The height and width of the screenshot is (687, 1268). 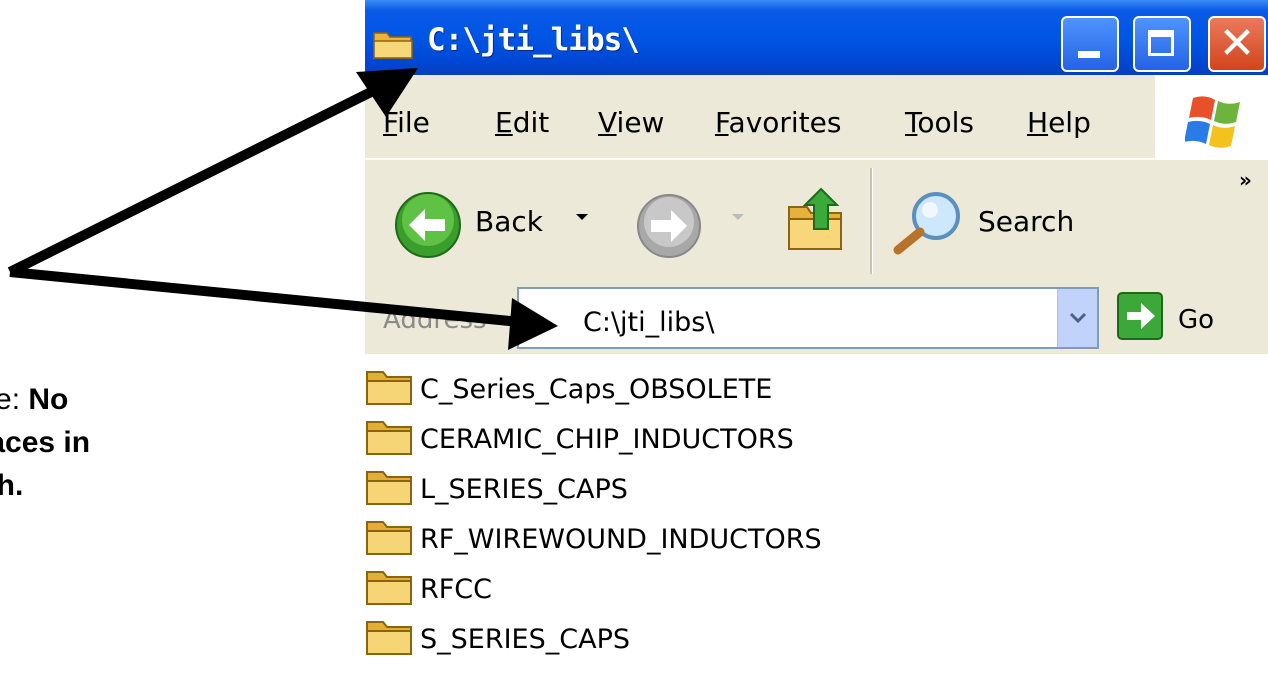 I want to click on folder-name: C_Series_Caps_OBSOLETE, so click(x=596, y=389).